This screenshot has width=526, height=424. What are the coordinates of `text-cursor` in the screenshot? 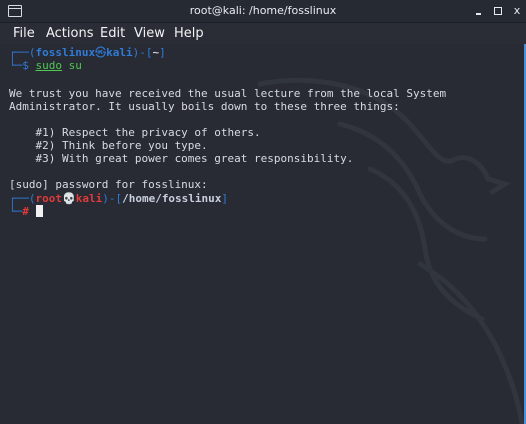 It's located at (39, 211).